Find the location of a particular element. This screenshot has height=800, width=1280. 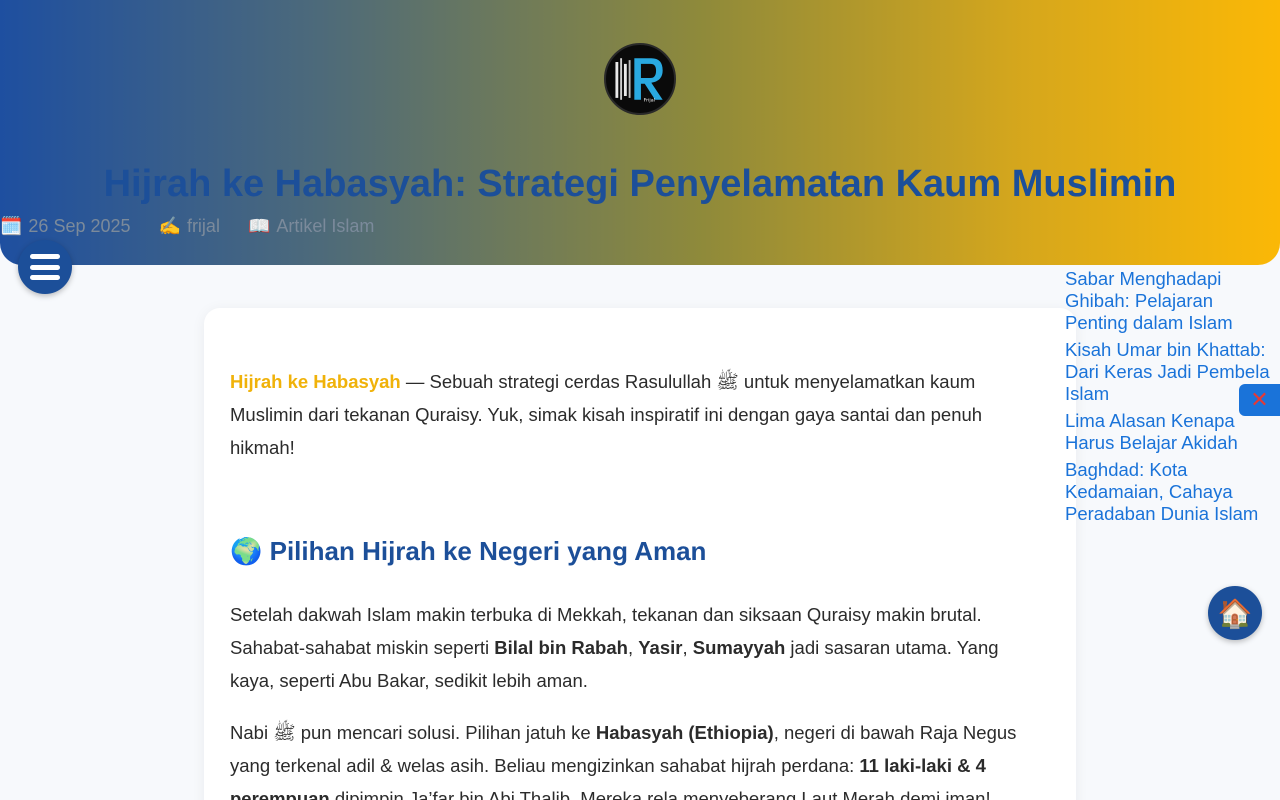

site-logo: Frijal is located at coordinates (640, 79).